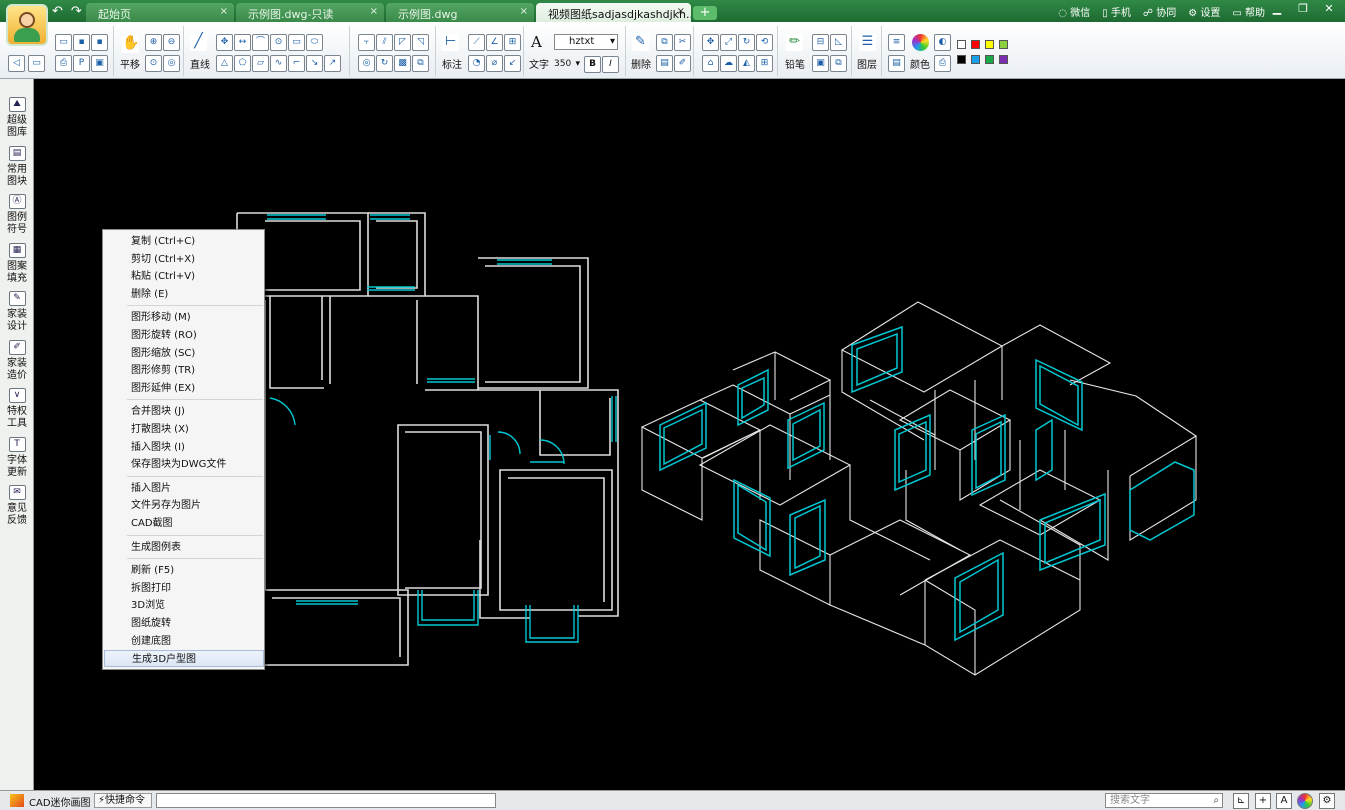  What do you see at coordinates (610, 64) in the screenshot?
I see `italic-button: I` at bounding box center [610, 64].